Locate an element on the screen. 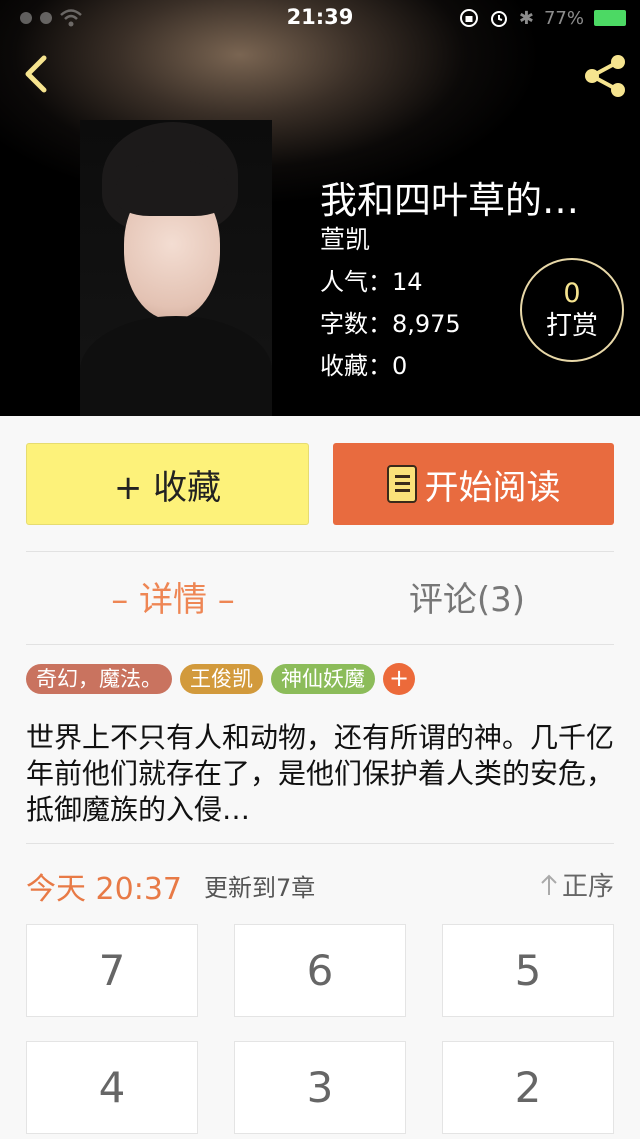 This screenshot has height=1139, width=640. cover-fringe is located at coordinates (172, 188).